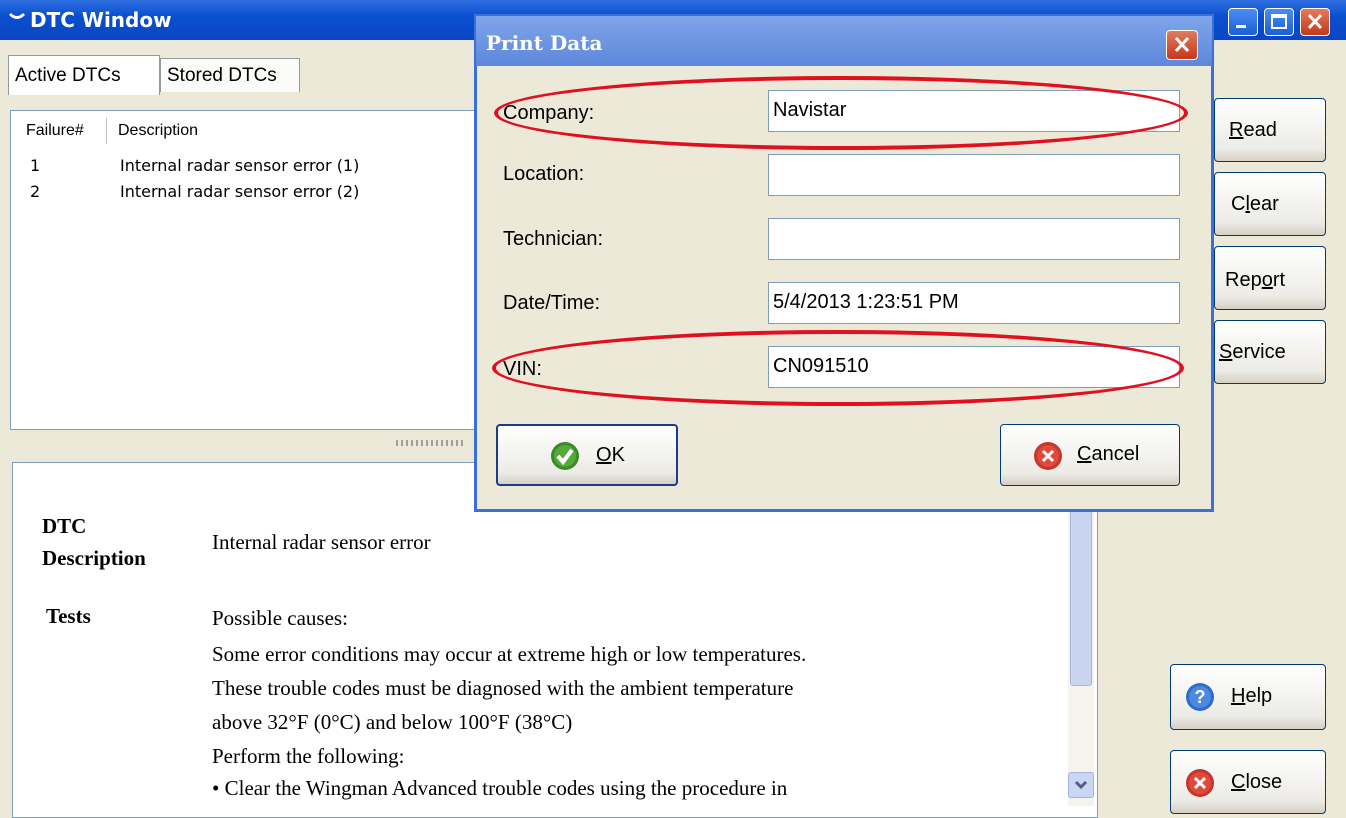 The width and height of the screenshot is (1346, 818). Describe the element at coordinates (553, 239) in the screenshot. I see `technician-label: Technician:` at that location.